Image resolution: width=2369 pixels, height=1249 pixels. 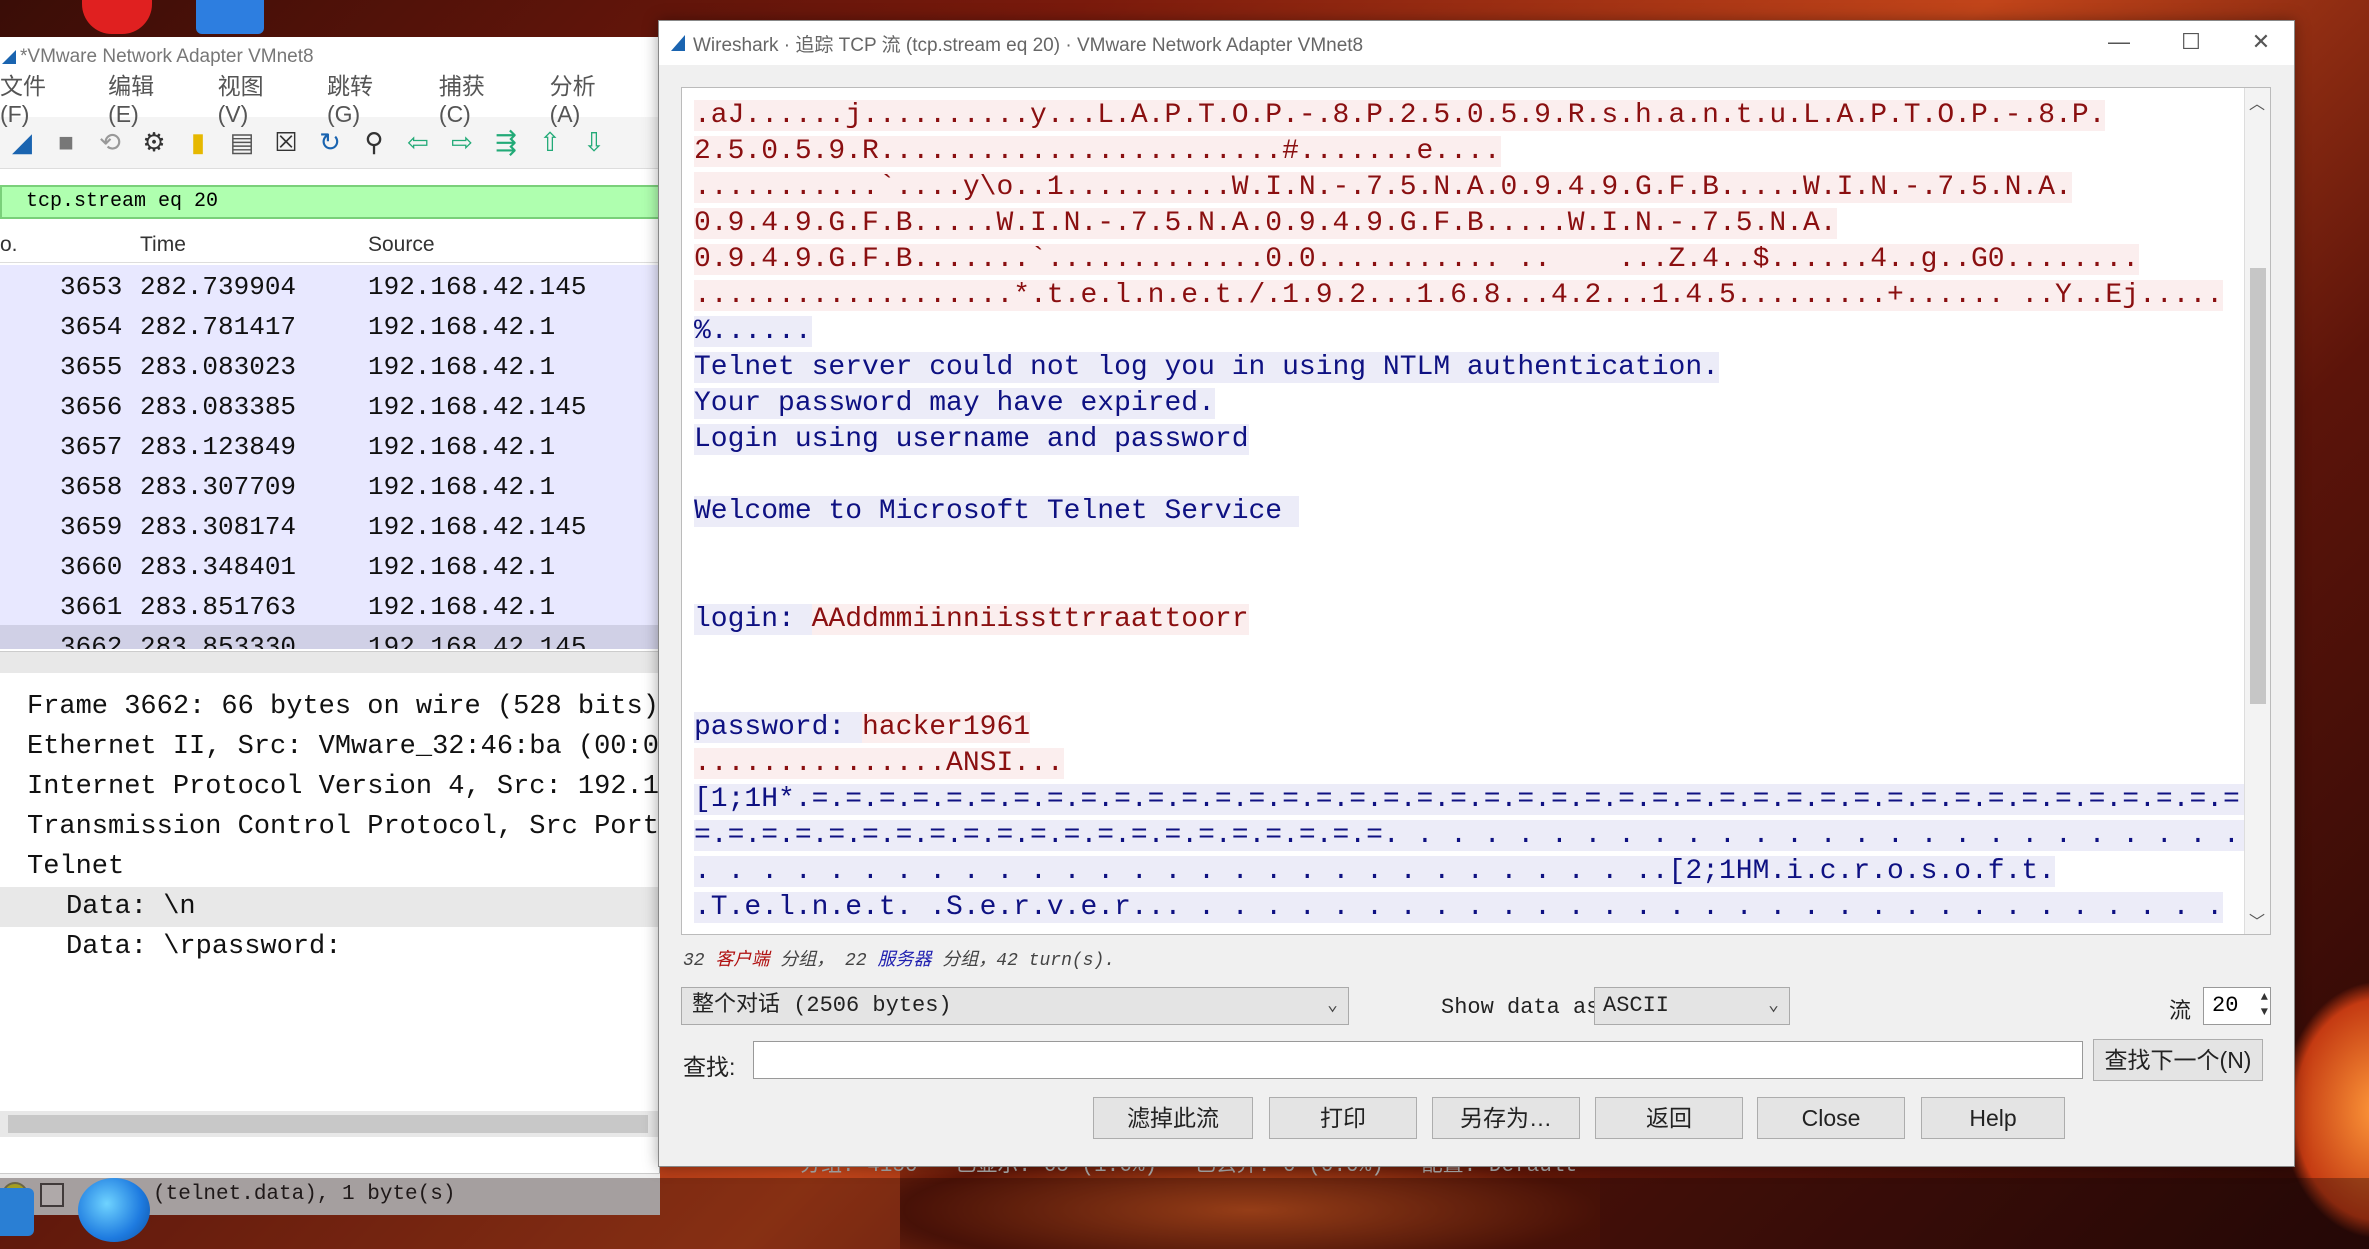 What do you see at coordinates (506, 142) in the screenshot?
I see `go-to-packet-icon: ⇶` at bounding box center [506, 142].